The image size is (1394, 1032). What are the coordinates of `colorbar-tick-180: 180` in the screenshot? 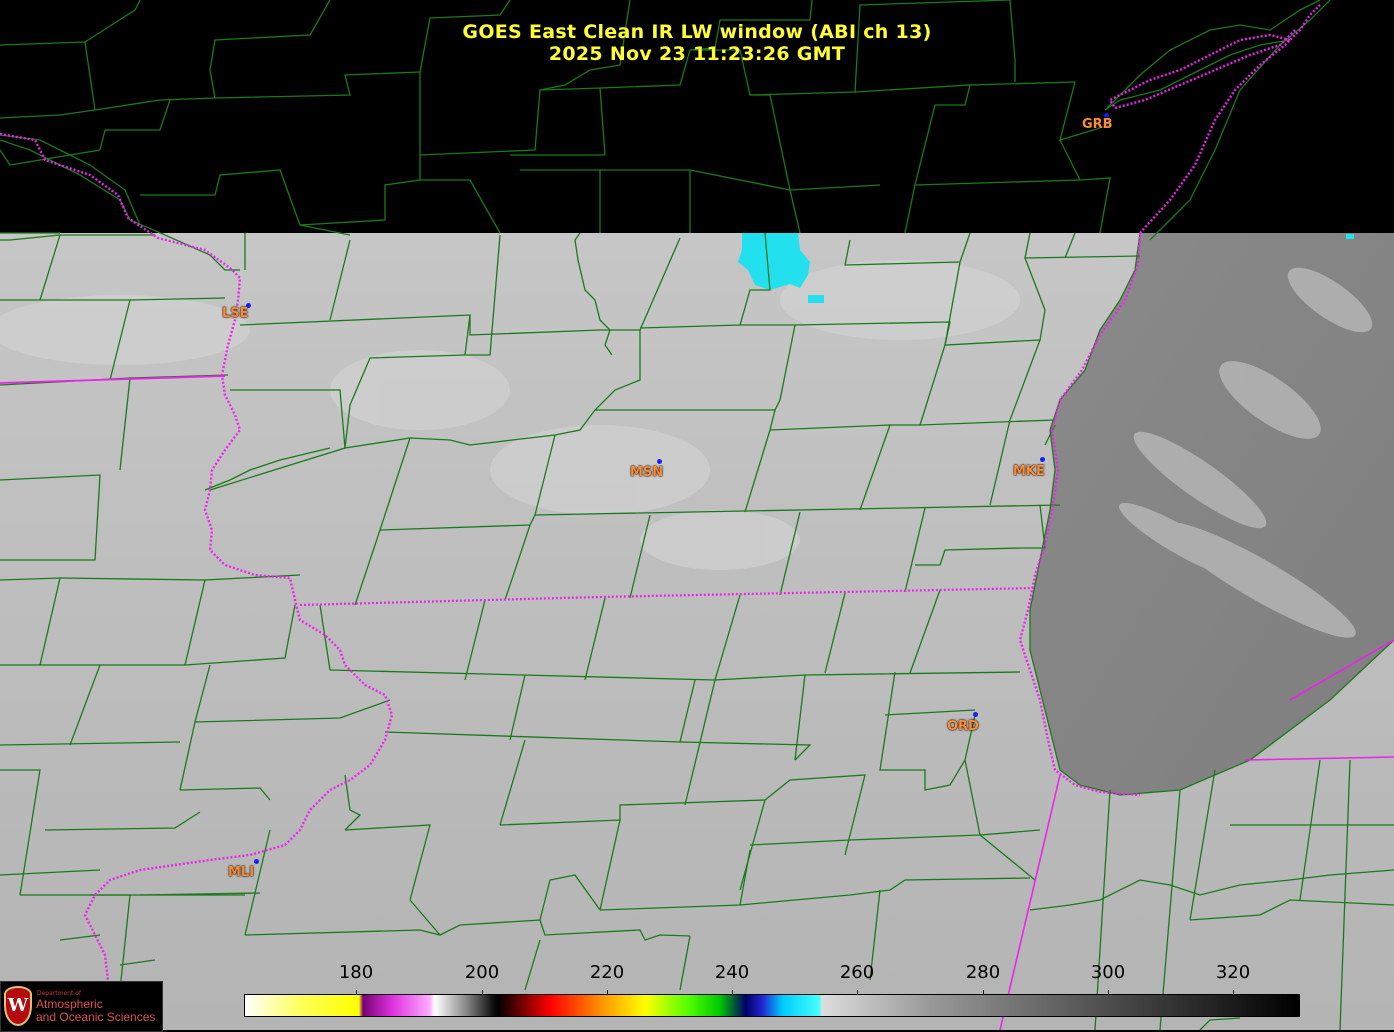 It's located at (356, 972).